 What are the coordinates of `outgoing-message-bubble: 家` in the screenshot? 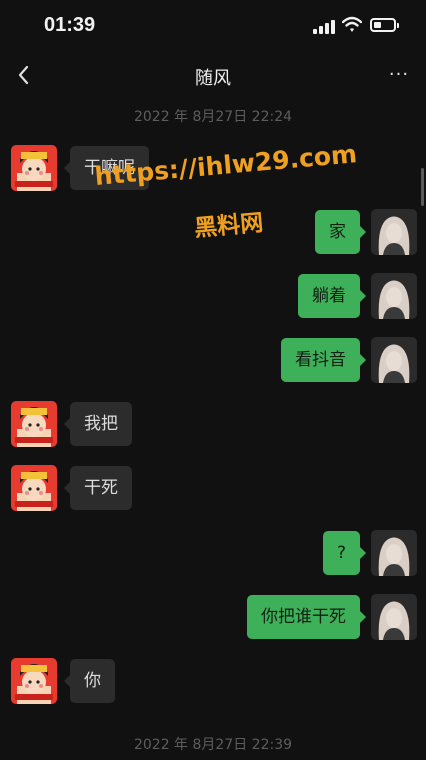 It's located at (340, 232).